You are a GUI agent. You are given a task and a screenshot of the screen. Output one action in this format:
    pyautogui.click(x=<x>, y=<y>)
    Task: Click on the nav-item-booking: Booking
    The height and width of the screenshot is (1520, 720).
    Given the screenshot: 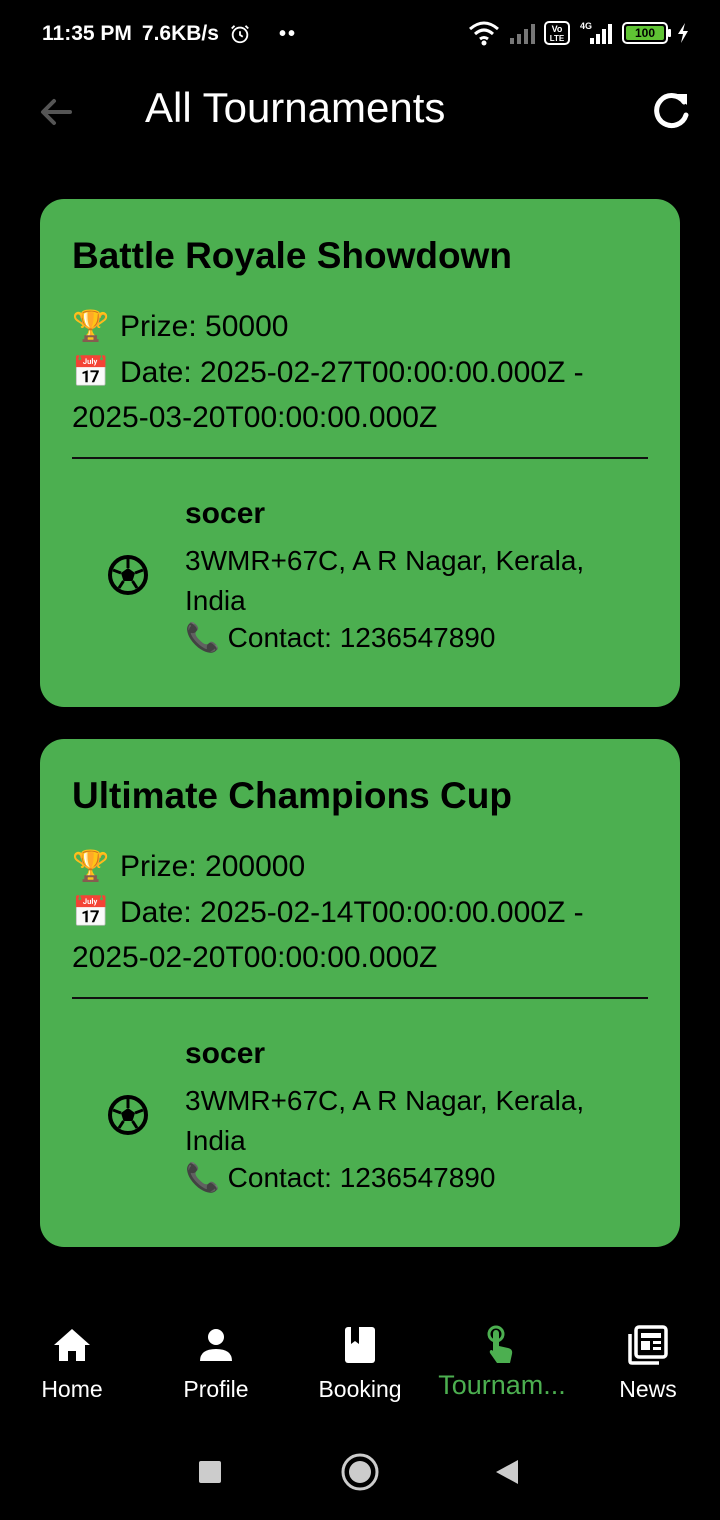 What is the action you would take?
    pyautogui.click(x=360, y=1356)
    